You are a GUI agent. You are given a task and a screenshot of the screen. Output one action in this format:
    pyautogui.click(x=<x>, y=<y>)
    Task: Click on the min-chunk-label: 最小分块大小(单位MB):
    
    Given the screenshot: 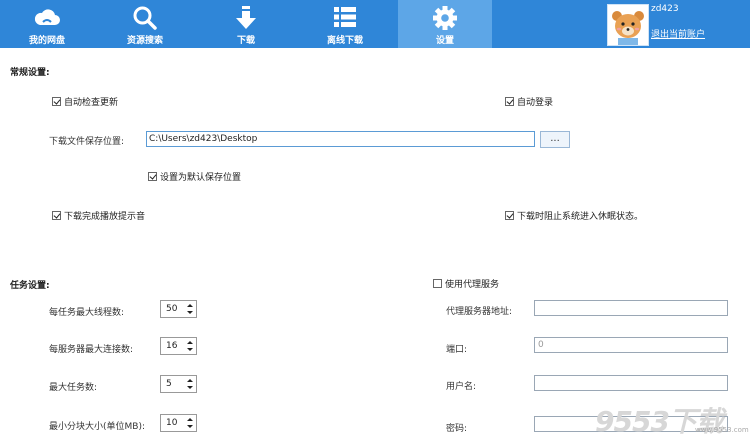 What is the action you would take?
    pyautogui.click(x=97, y=427)
    